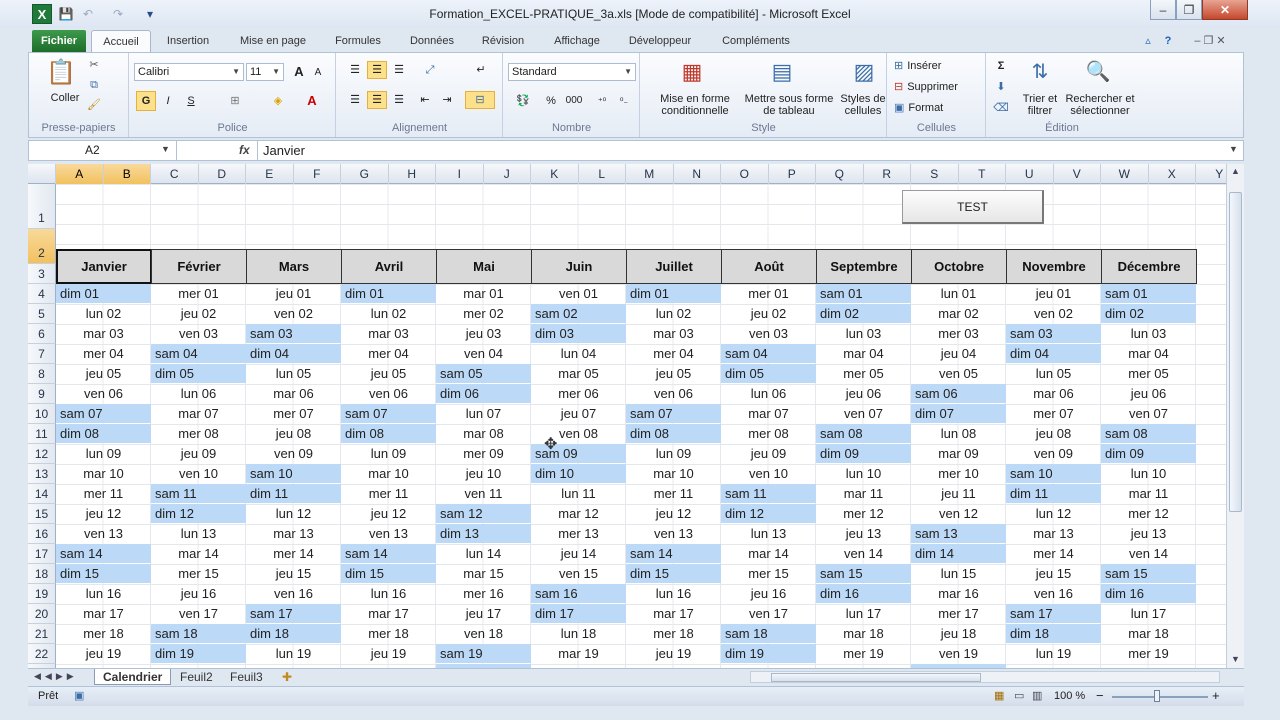 This screenshot has height=720, width=1280. What do you see at coordinates (768, 293) in the screenshot?
I see `day-cell: mer 01` at bounding box center [768, 293].